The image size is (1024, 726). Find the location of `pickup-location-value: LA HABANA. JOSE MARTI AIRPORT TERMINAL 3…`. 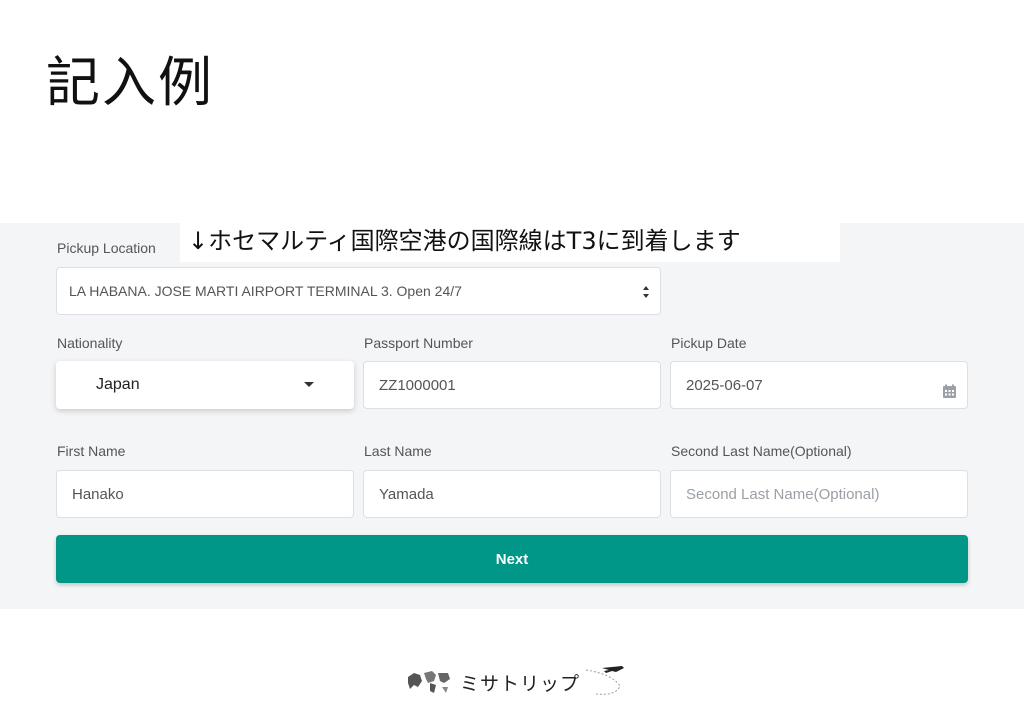

pickup-location-value: LA HABANA. JOSE MARTI AIRPORT TERMINAL 3… is located at coordinates (265, 291).